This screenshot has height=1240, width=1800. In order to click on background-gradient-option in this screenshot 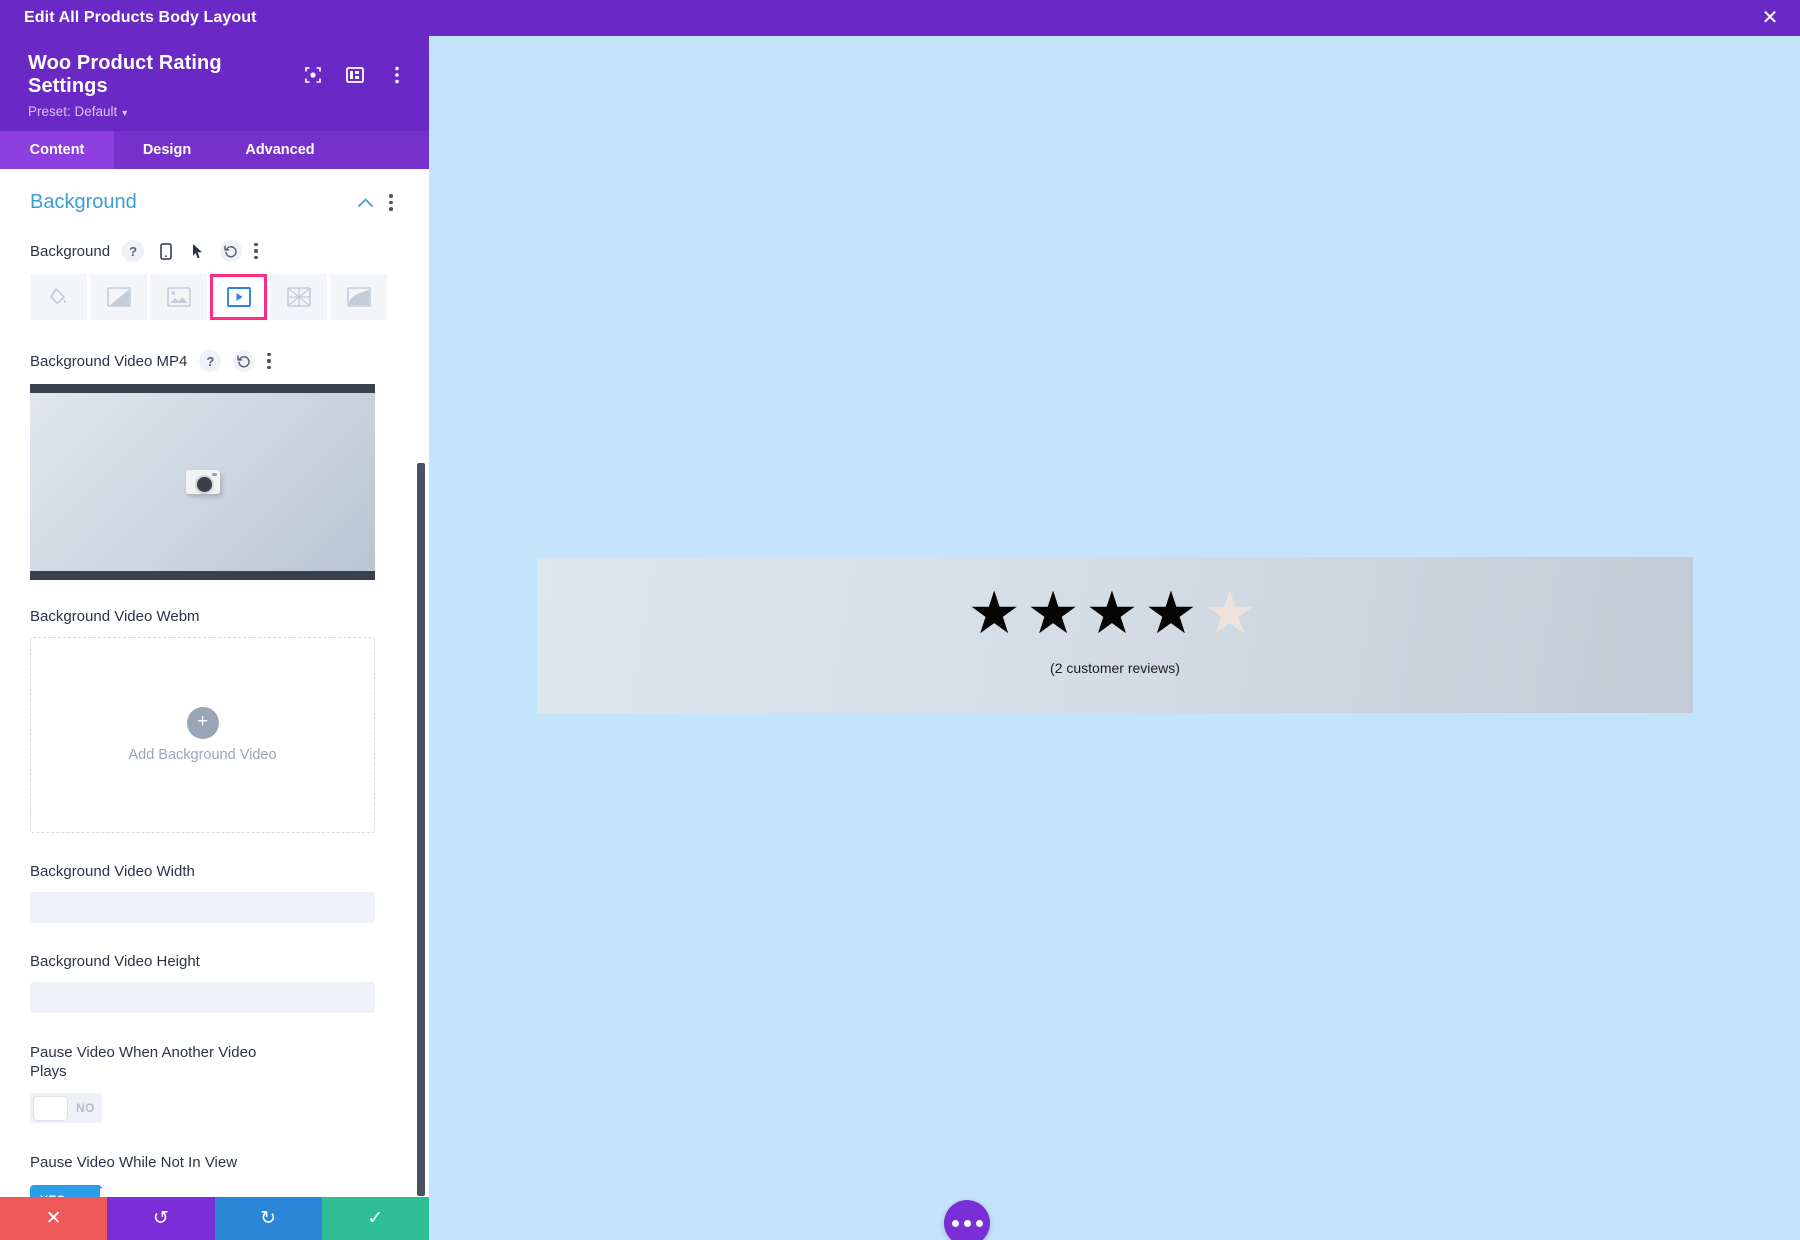, I will do `click(118, 297)`.